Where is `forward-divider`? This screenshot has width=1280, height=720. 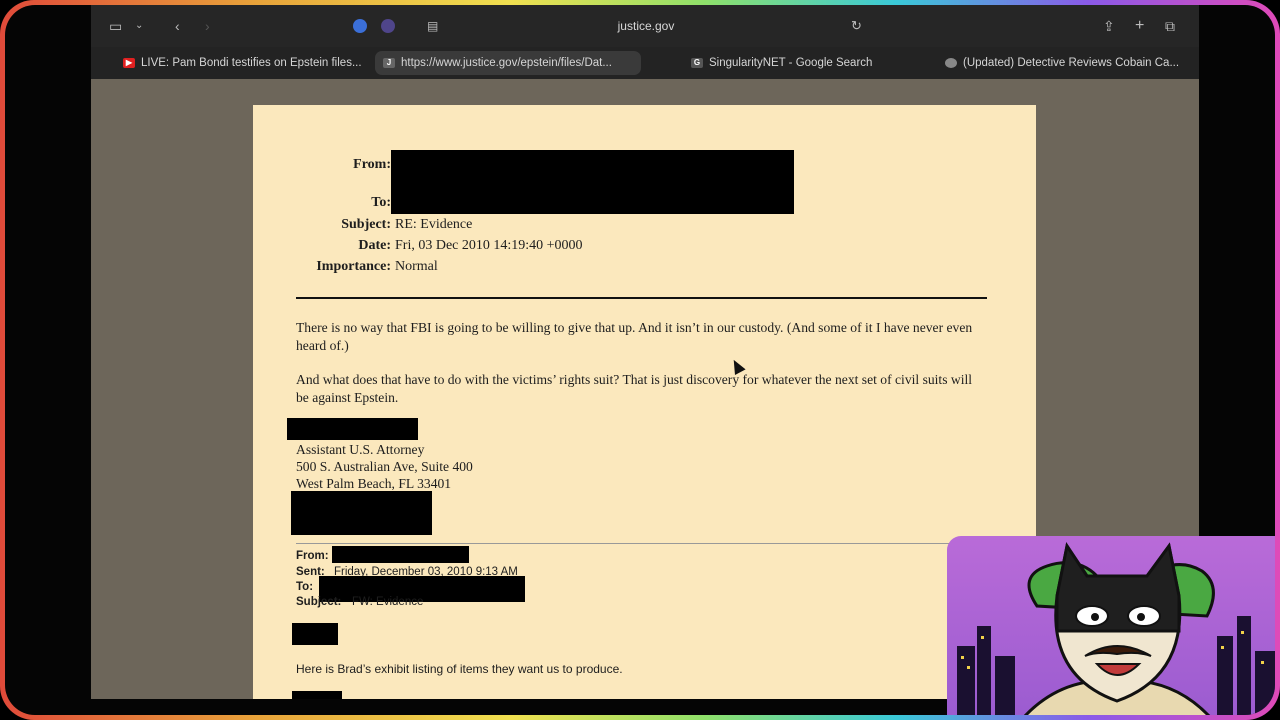 forward-divider is located at coordinates (641, 543).